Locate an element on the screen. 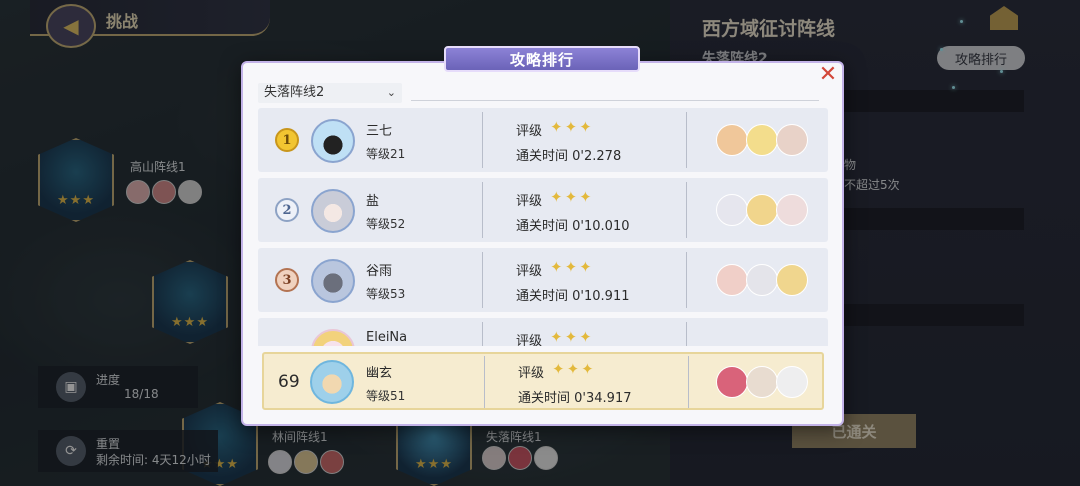 Image resolution: width=1080 pixels, height=486 pixels. ranking-row: 3 谷雨 等级53 评级 ✦✦✦ 通关时间 0'10.911 is located at coordinates (543, 280).